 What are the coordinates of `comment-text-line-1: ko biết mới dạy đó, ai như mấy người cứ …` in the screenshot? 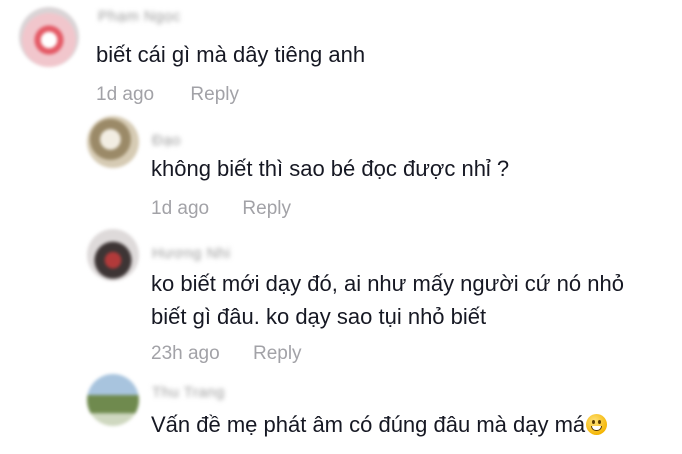 It's located at (387, 283).